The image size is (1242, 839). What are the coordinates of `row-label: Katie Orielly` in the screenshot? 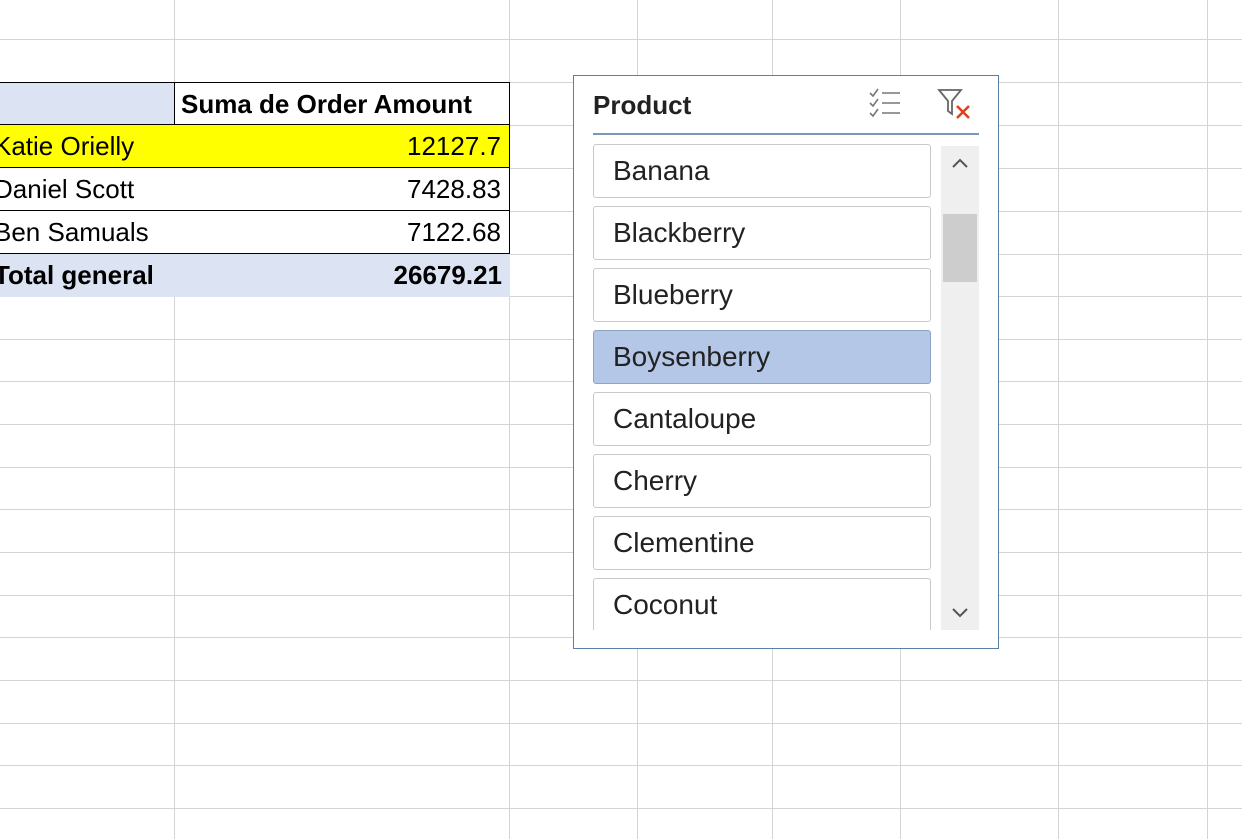 It's located at (67, 146).